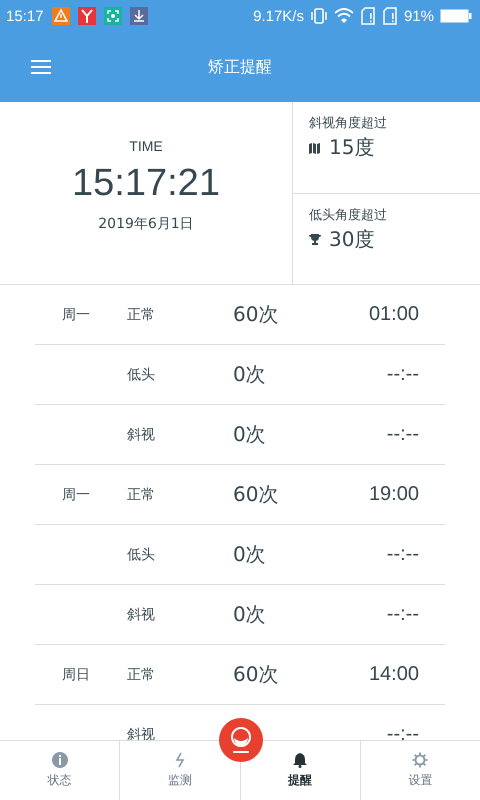 This screenshot has width=480, height=800. Describe the element at coordinates (394, 494) in the screenshot. I see `record-time: 19:00` at that location.